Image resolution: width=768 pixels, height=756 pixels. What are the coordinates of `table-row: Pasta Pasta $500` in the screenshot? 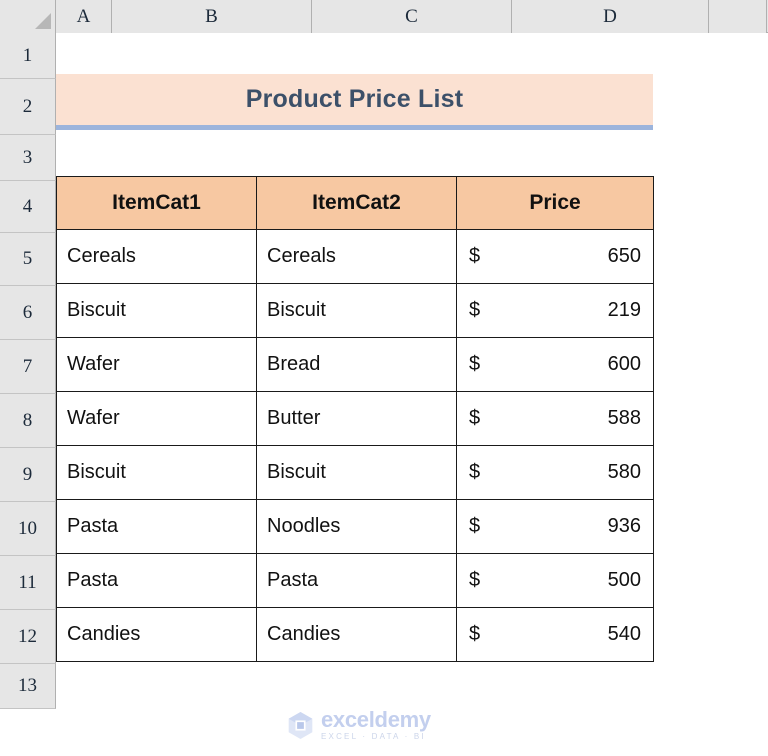 It's located at (355, 580).